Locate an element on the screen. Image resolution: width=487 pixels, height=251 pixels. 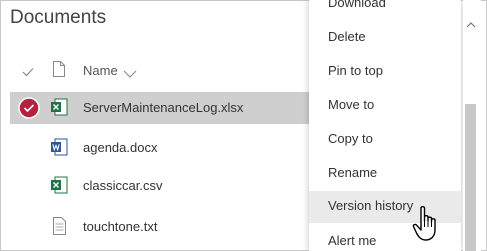
scroll-up-arrow-icon is located at coordinates (471, 24).